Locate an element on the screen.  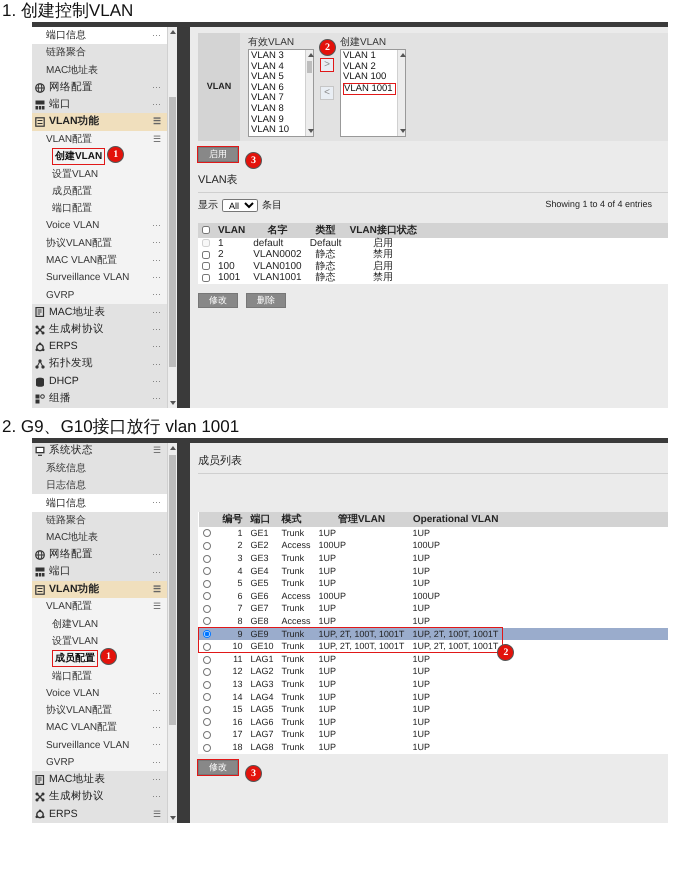
list-option: VLAN 7 is located at coordinates (277, 98).